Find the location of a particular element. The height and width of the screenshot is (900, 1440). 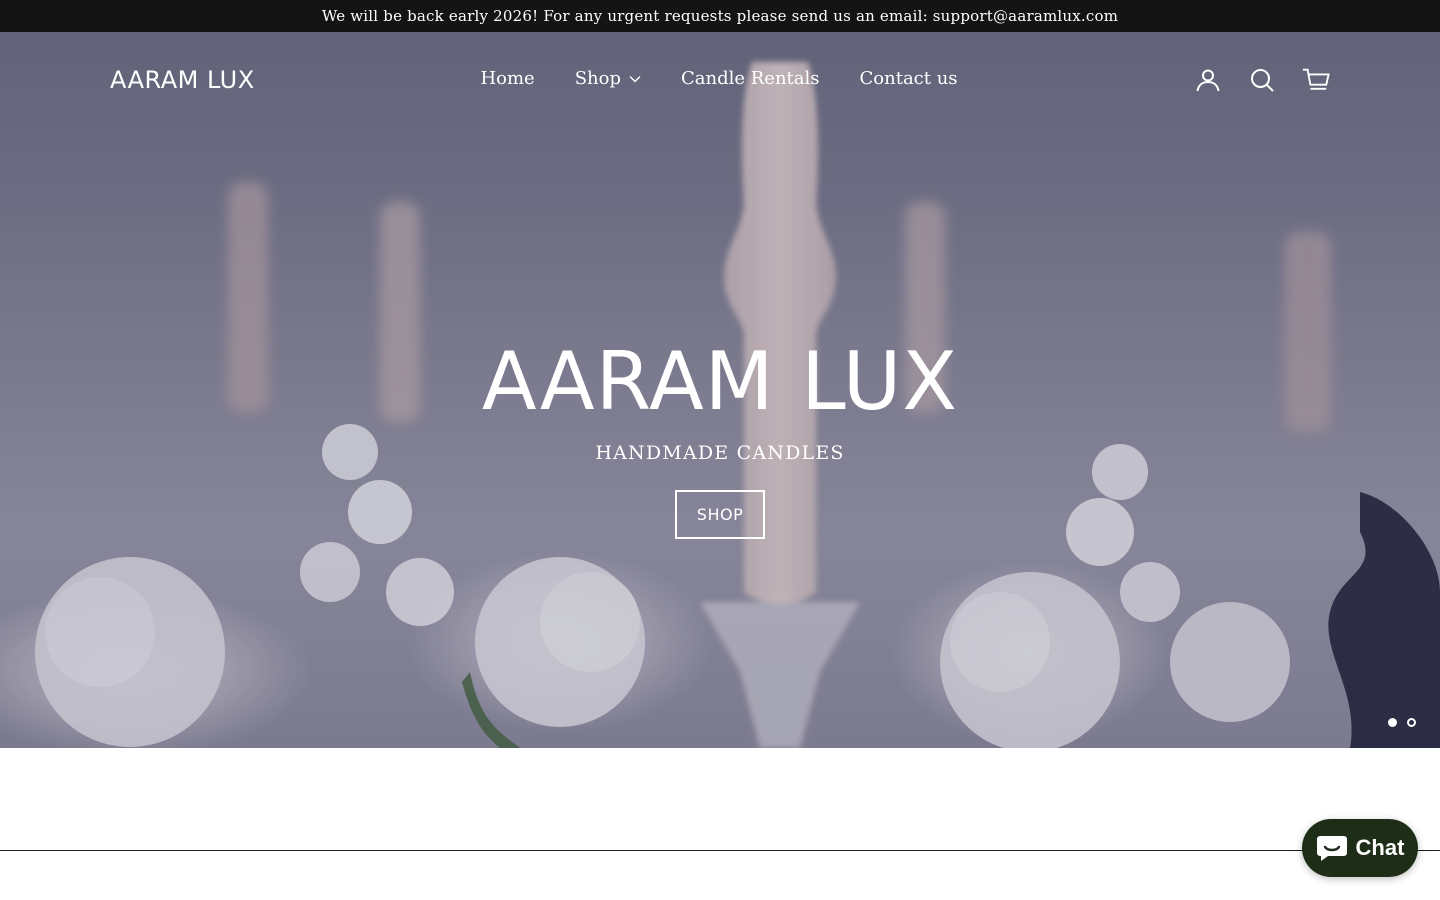

nav-item-label: Contact us is located at coordinates (908, 78).